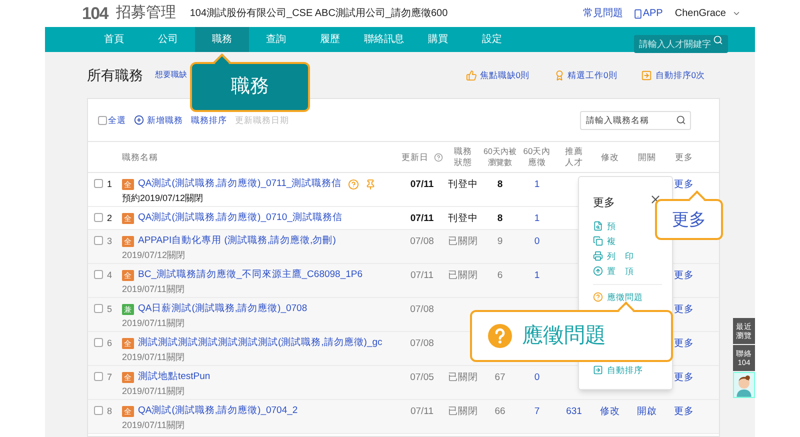 This screenshot has height=437, width=800. Describe the element at coordinates (109, 309) in the screenshot. I see `row-number: 5` at that location.